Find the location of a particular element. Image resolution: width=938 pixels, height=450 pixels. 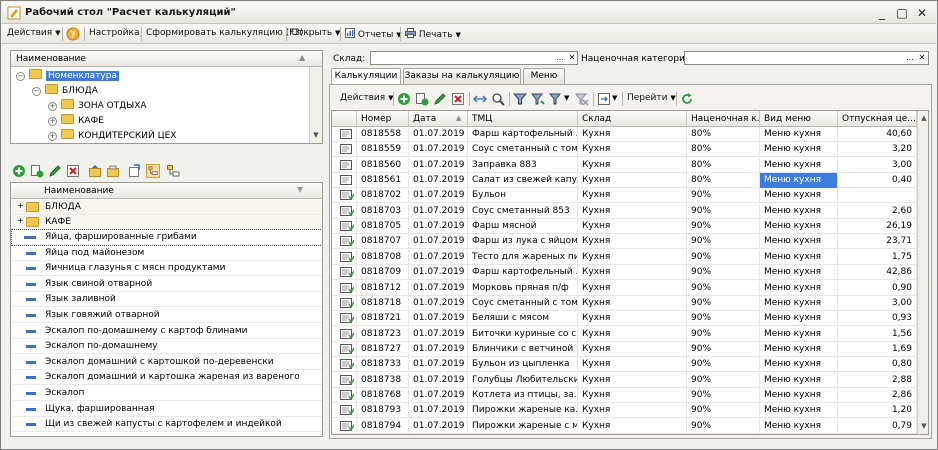

filter-by-value-icon is located at coordinates (538, 99).